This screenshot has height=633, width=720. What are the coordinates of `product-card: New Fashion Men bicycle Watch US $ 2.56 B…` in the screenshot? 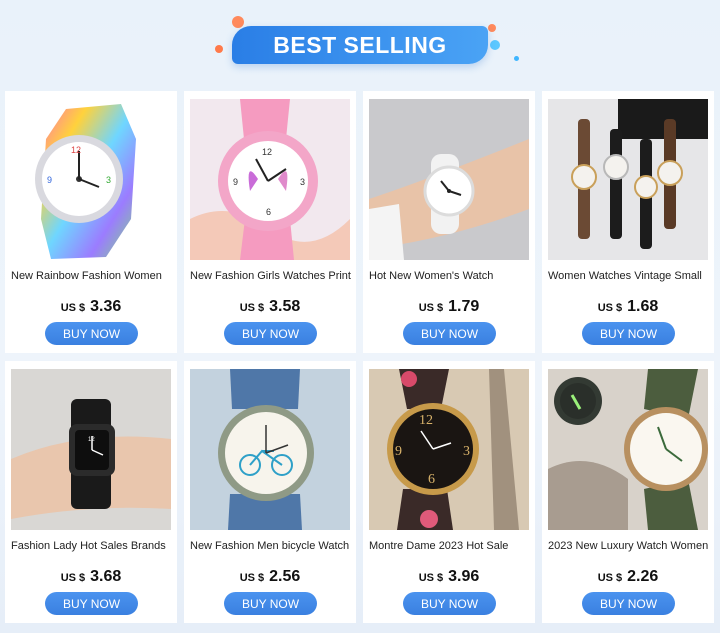 It's located at (270, 492).